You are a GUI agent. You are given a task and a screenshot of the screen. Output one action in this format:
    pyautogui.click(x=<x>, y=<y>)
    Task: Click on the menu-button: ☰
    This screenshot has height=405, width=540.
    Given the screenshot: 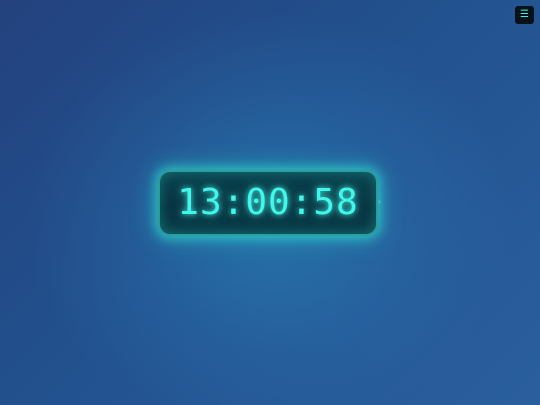 What is the action you would take?
    pyautogui.click(x=524, y=15)
    